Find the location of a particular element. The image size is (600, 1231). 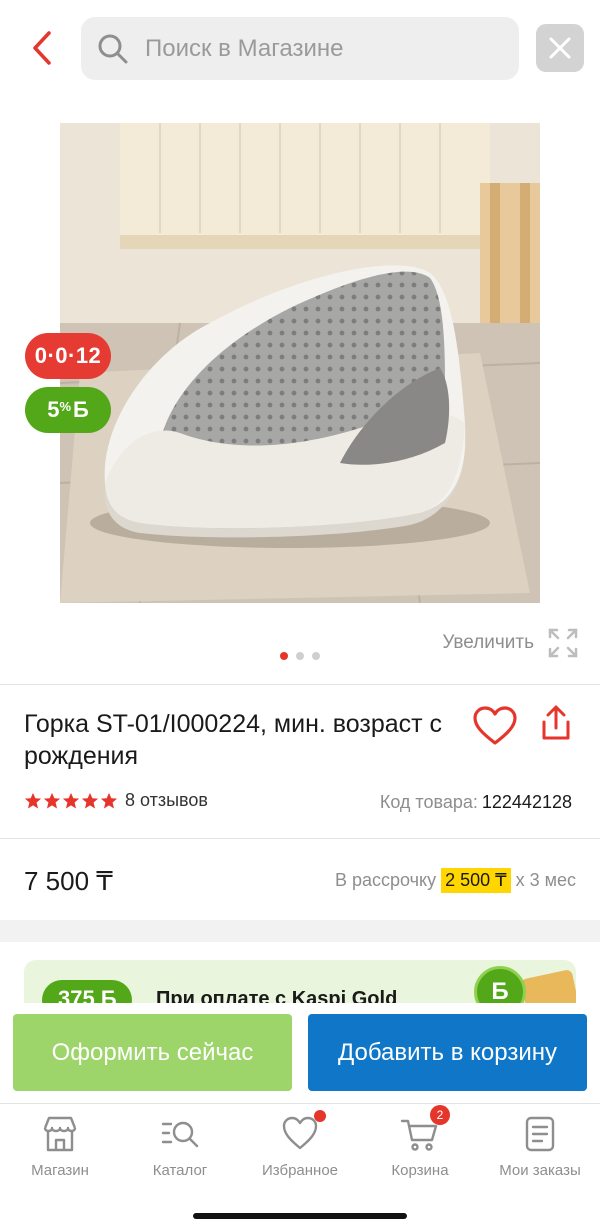

close-icon is located at coordinates (560, 48).